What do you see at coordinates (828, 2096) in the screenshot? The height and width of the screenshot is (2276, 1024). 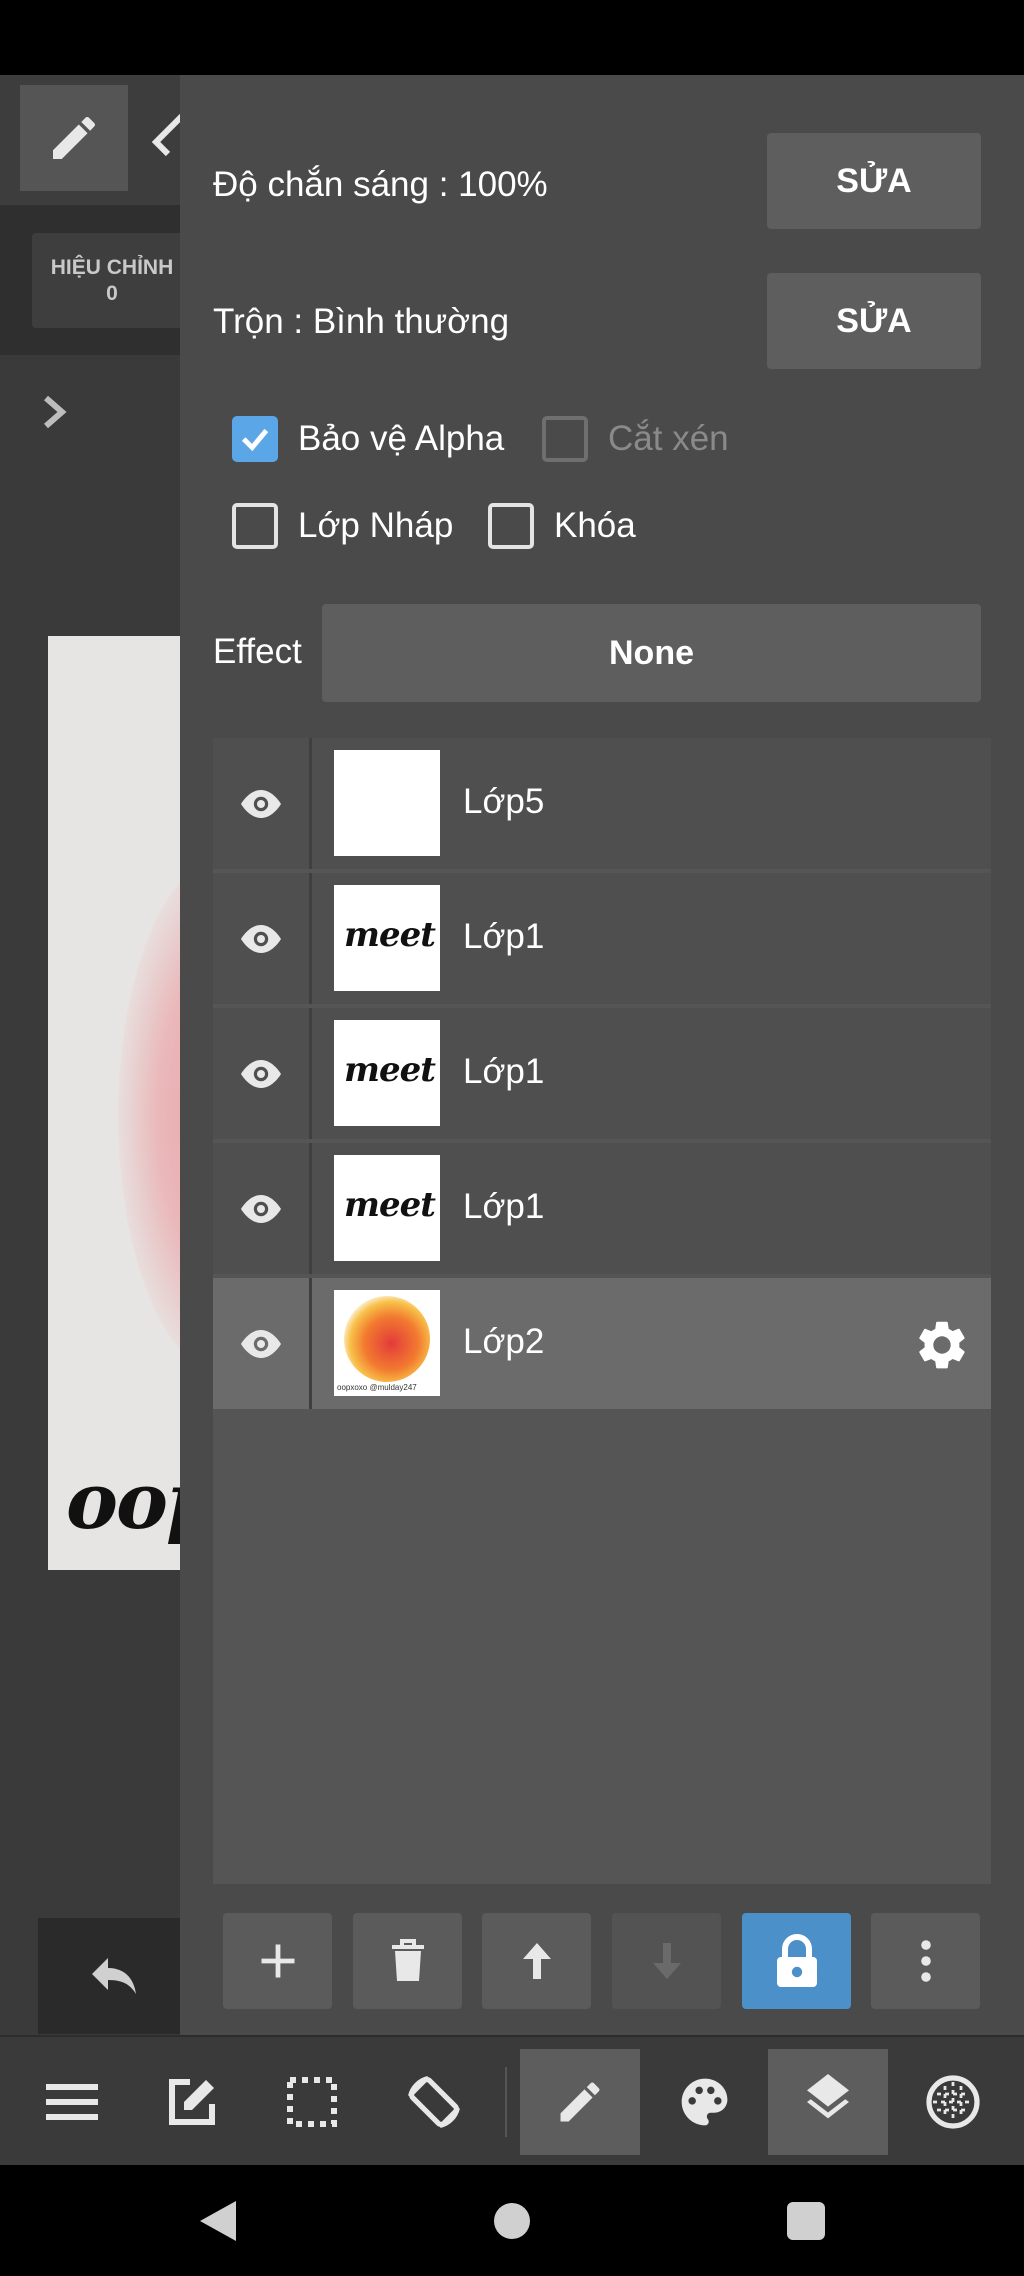 I see `layers-icon` at bounding box center [828, 2096].